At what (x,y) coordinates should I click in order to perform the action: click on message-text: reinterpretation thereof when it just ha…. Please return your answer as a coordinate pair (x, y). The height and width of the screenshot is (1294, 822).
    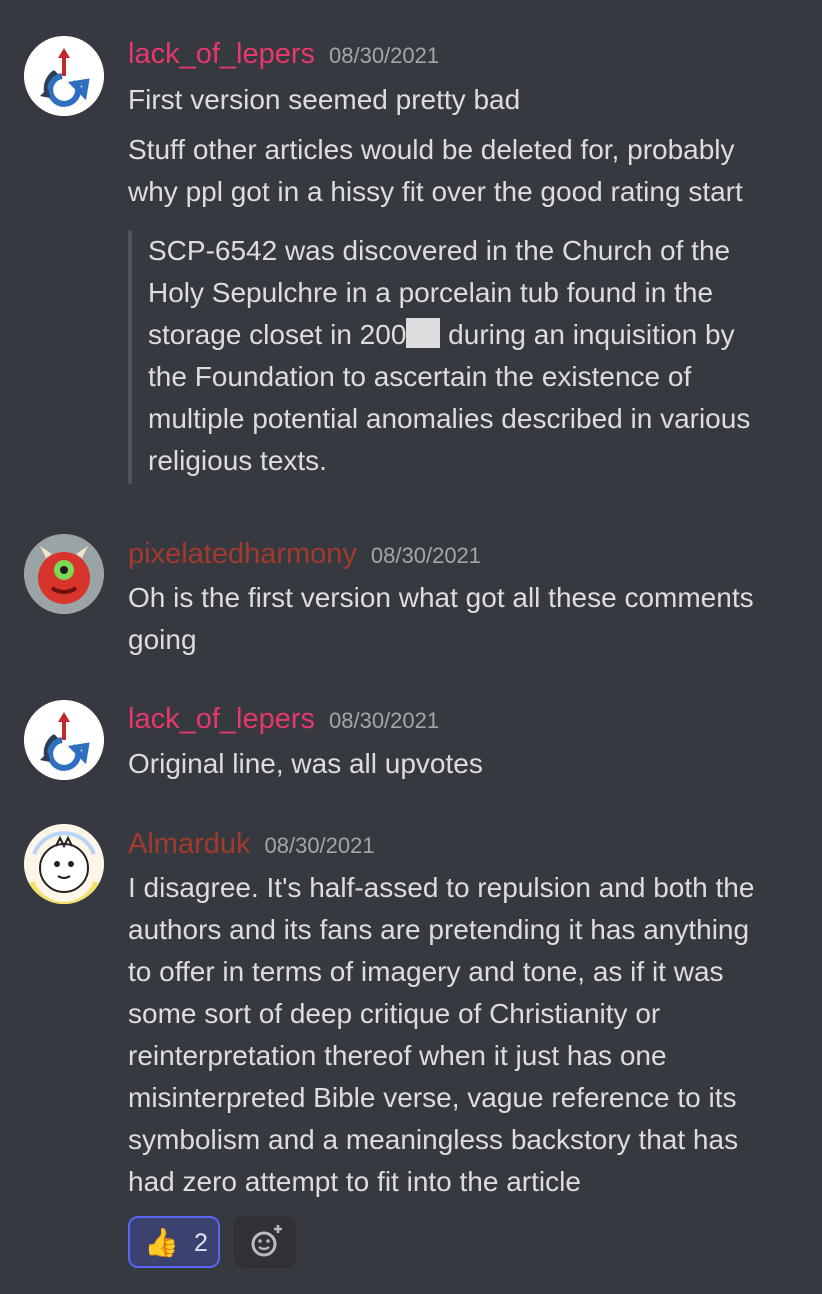
    Looking at the image, I should click on (397, 1055).